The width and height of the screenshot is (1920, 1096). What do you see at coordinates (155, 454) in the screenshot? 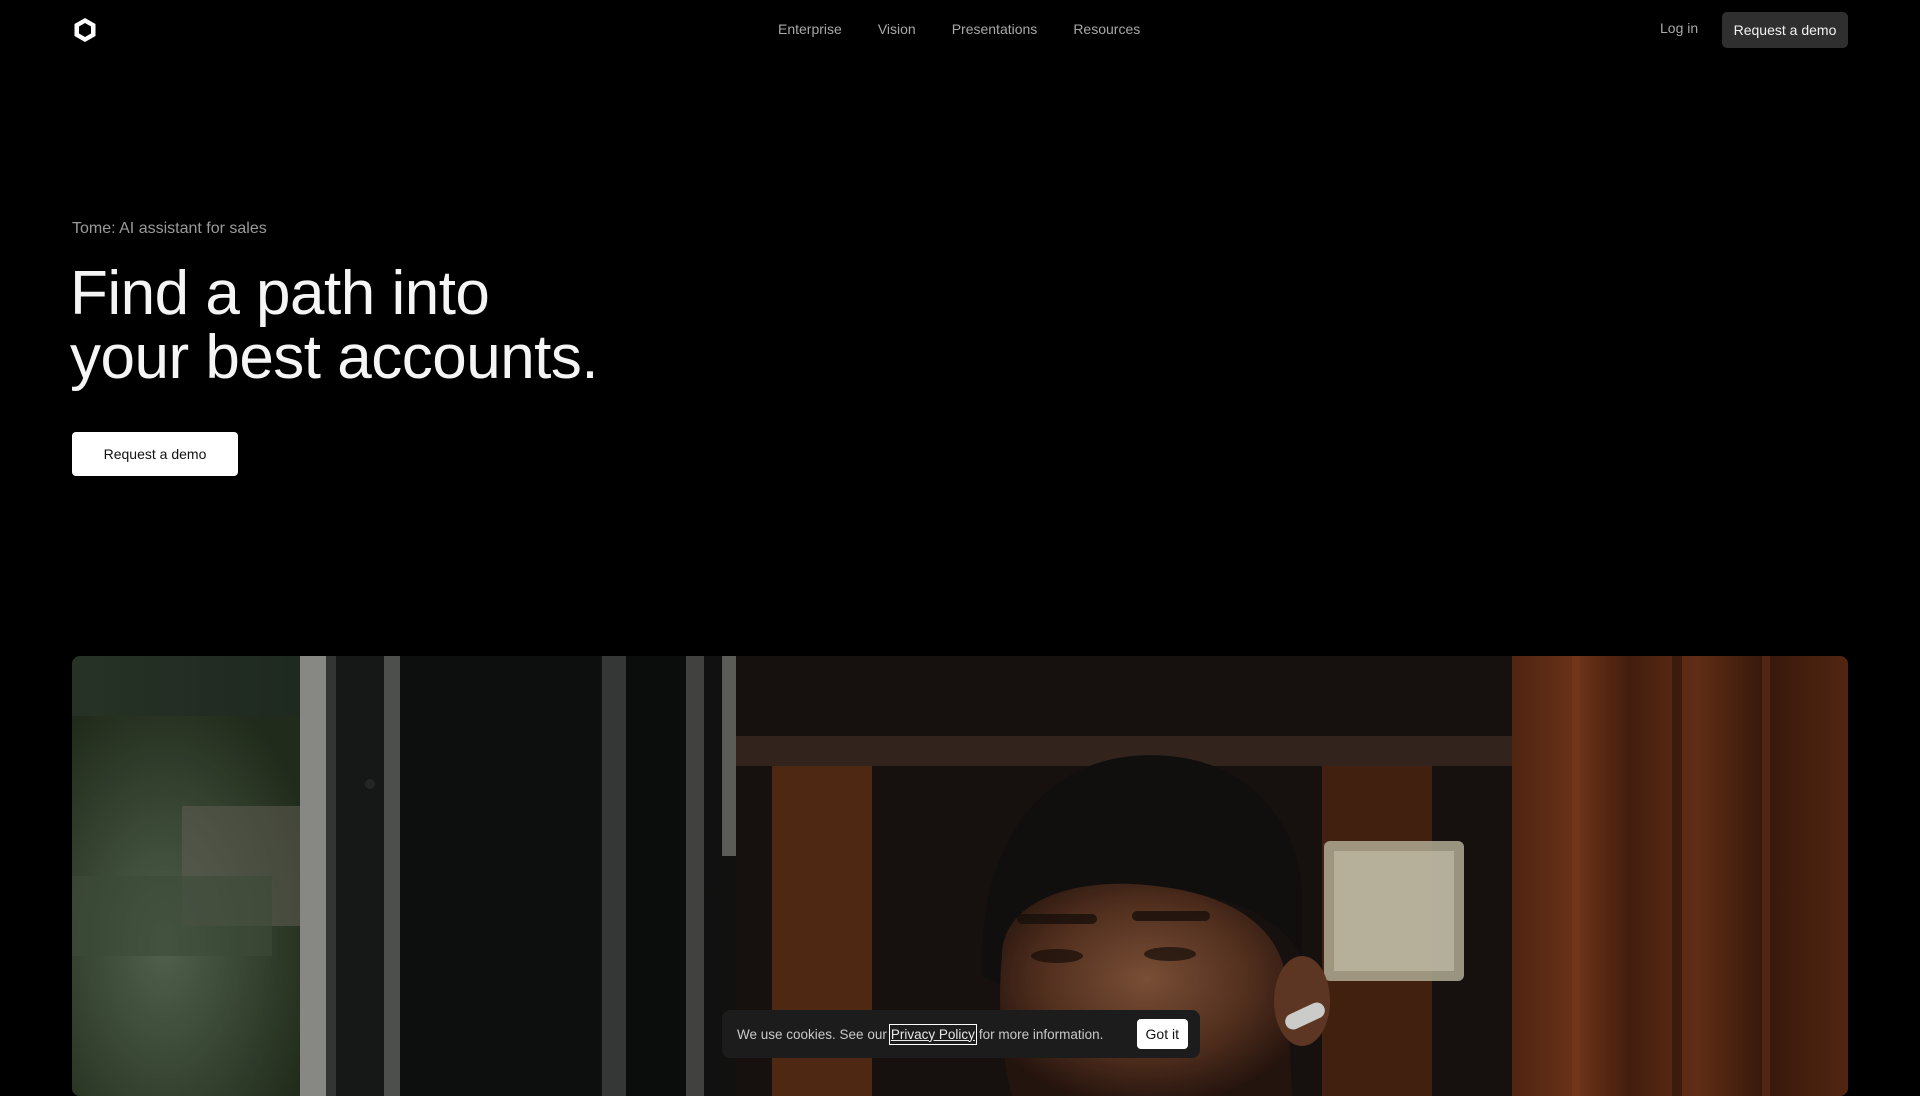
I see `request-demo-hero-button: Request a demo` at bounding box center [155, 454].